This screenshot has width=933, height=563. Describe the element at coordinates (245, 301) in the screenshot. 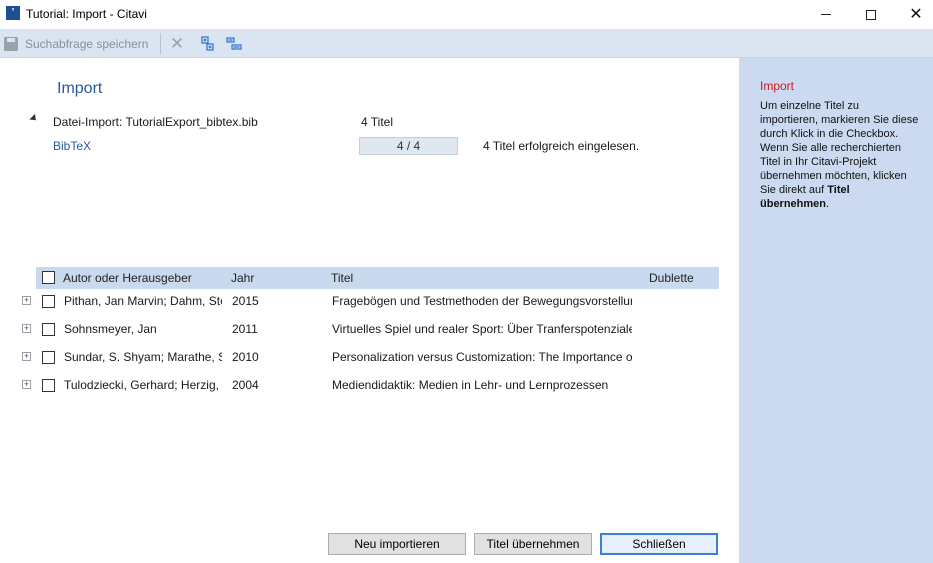

I see `row-year: 2015` at that location.